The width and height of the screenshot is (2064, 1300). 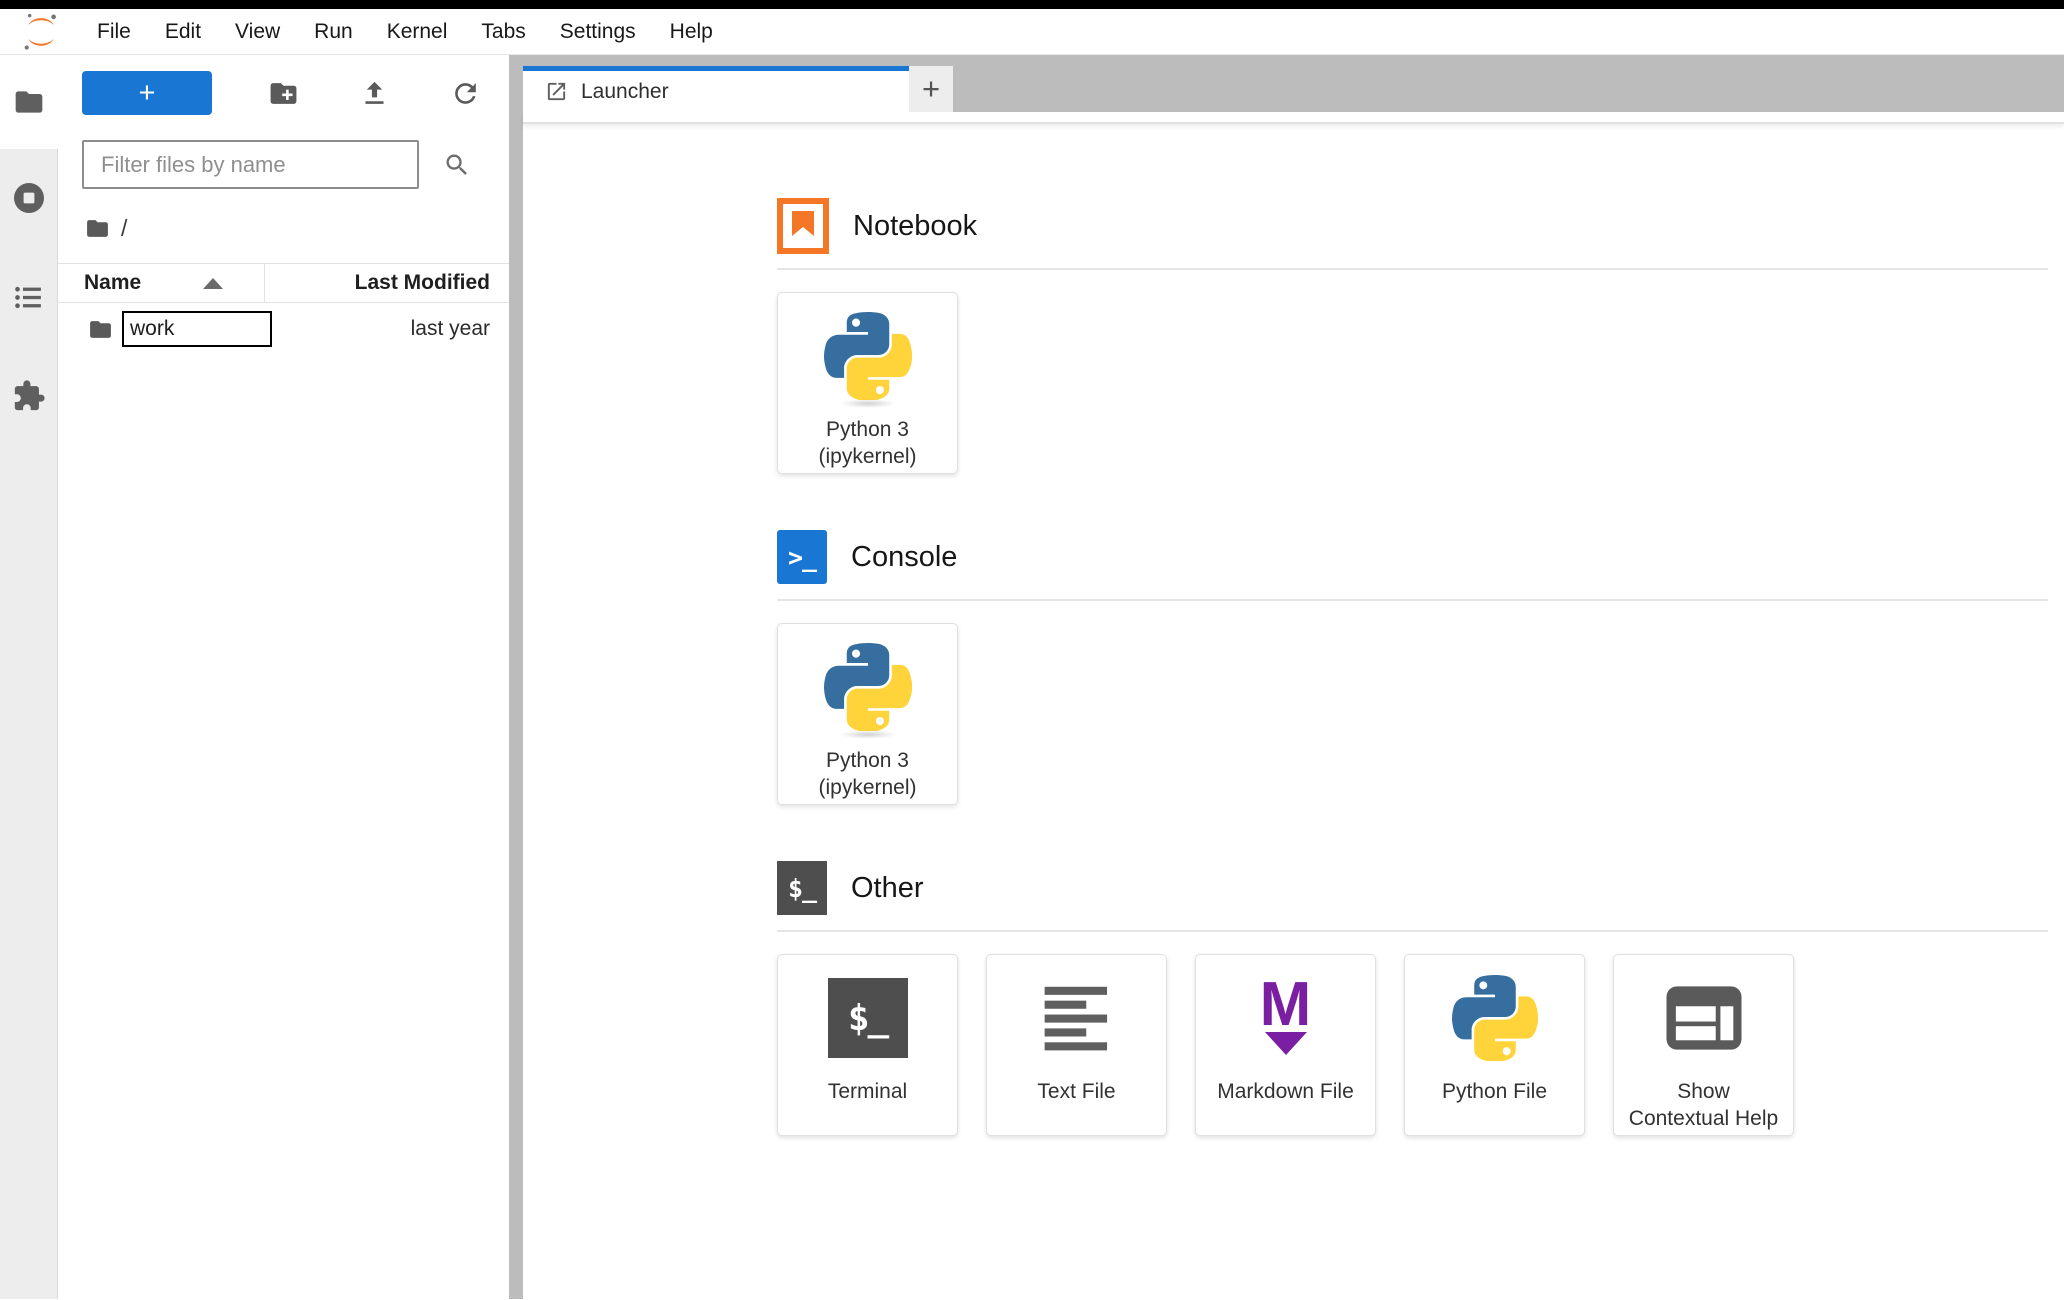 I want to click on section-header: $_ Other, so click(x=1412, y=888).